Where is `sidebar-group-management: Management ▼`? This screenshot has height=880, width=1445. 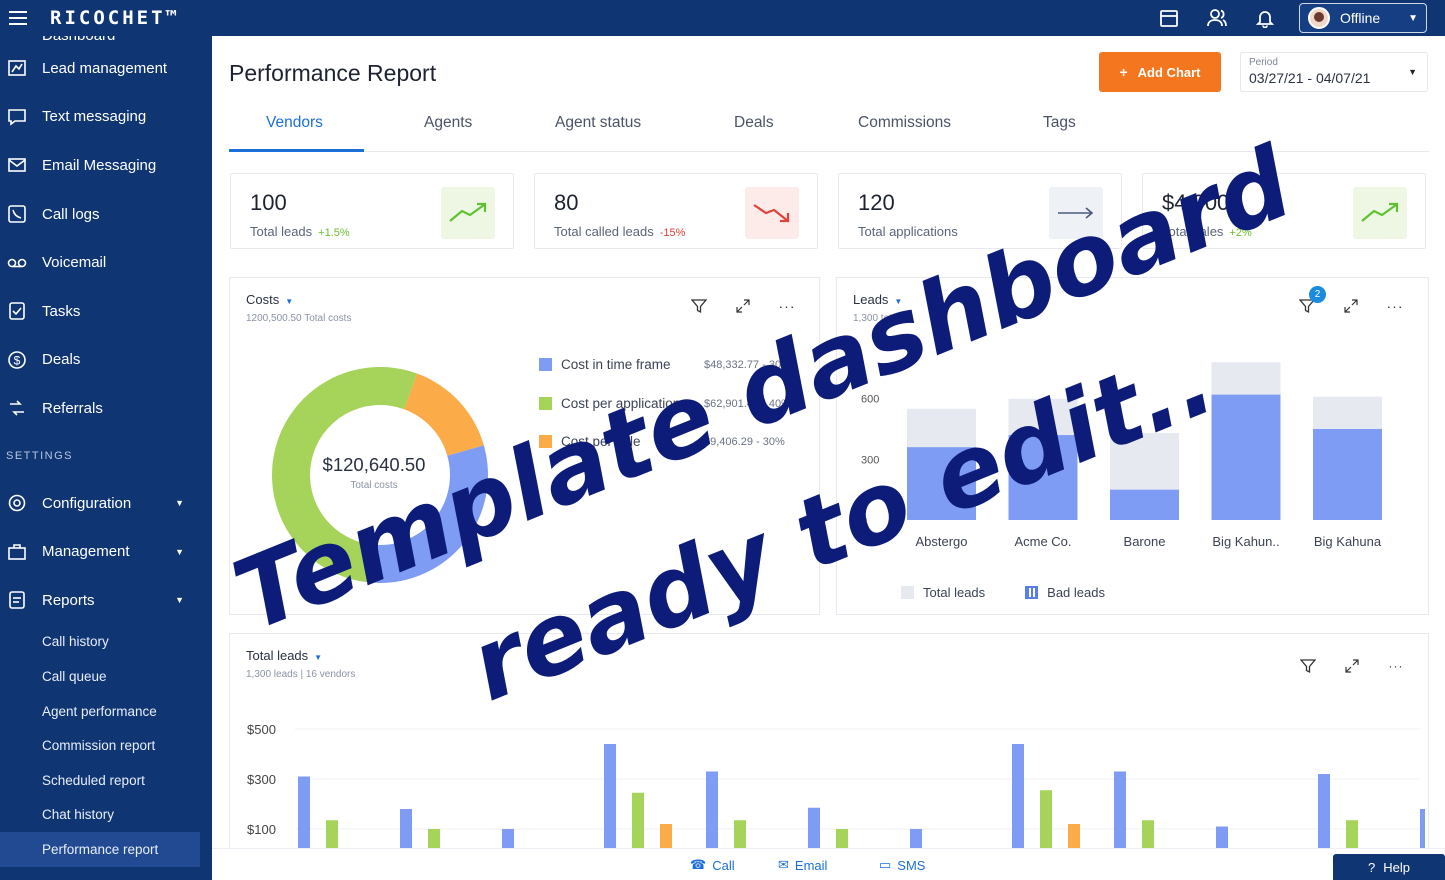
sidebar-group-management: Management ▼ is located at coordinates (106, 551).